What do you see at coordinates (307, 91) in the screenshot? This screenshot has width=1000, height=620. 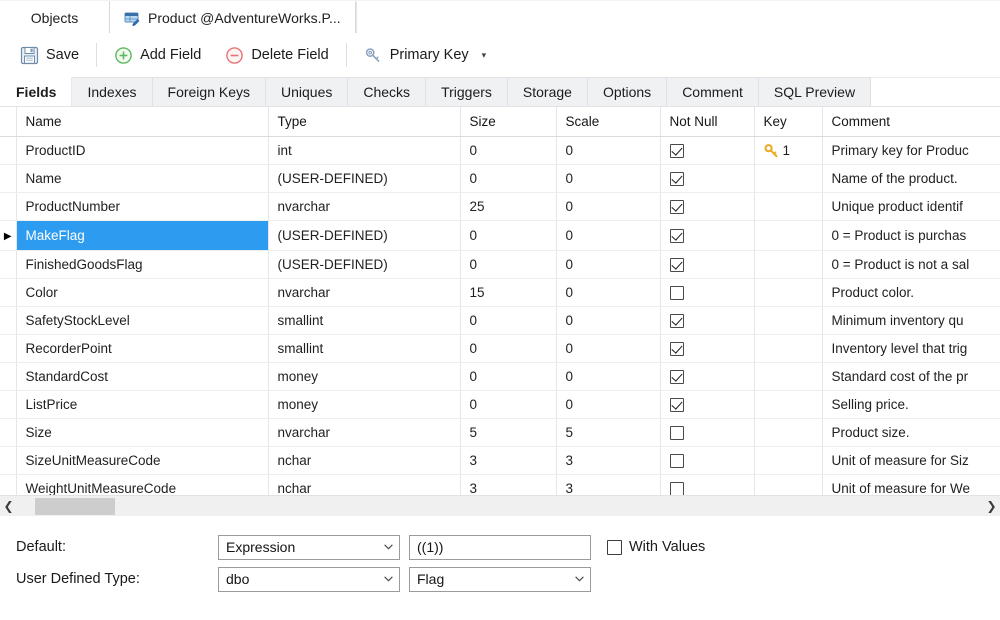 I see `tab-uniques: Uniques` at bounding box center [307, 91].